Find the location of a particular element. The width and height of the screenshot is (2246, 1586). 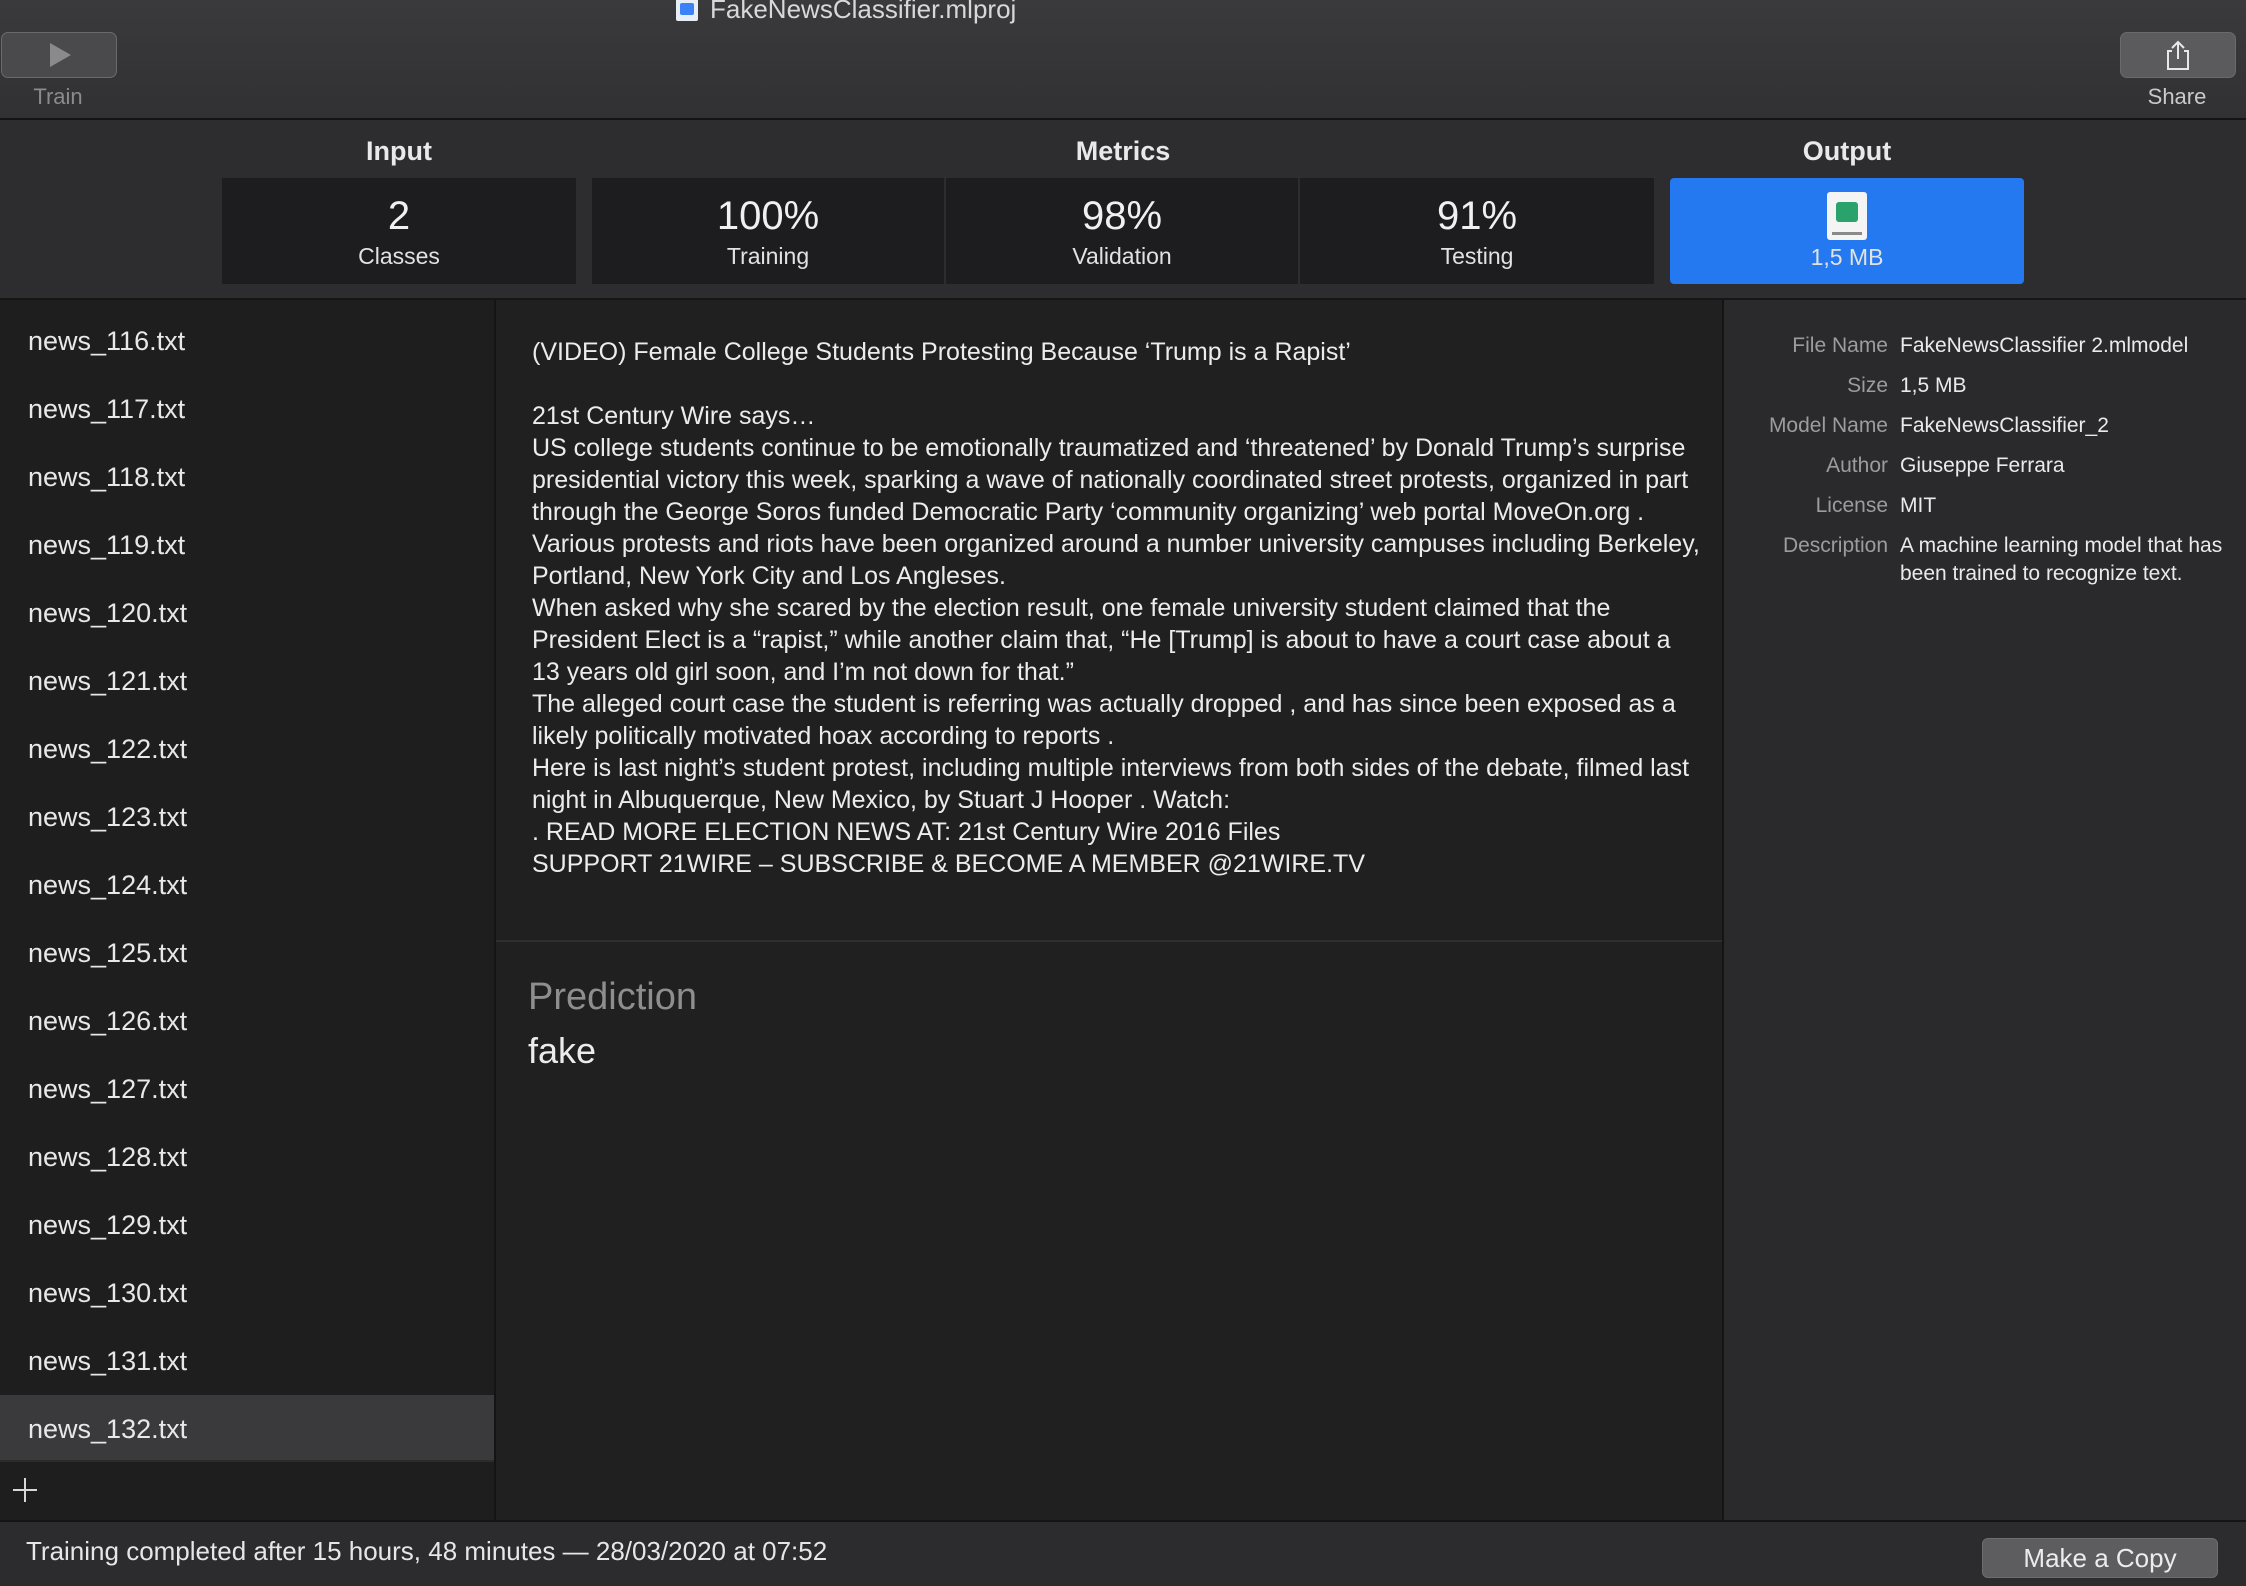

output-model-card: 1,5 MB is located at coordinates (1847, 231).